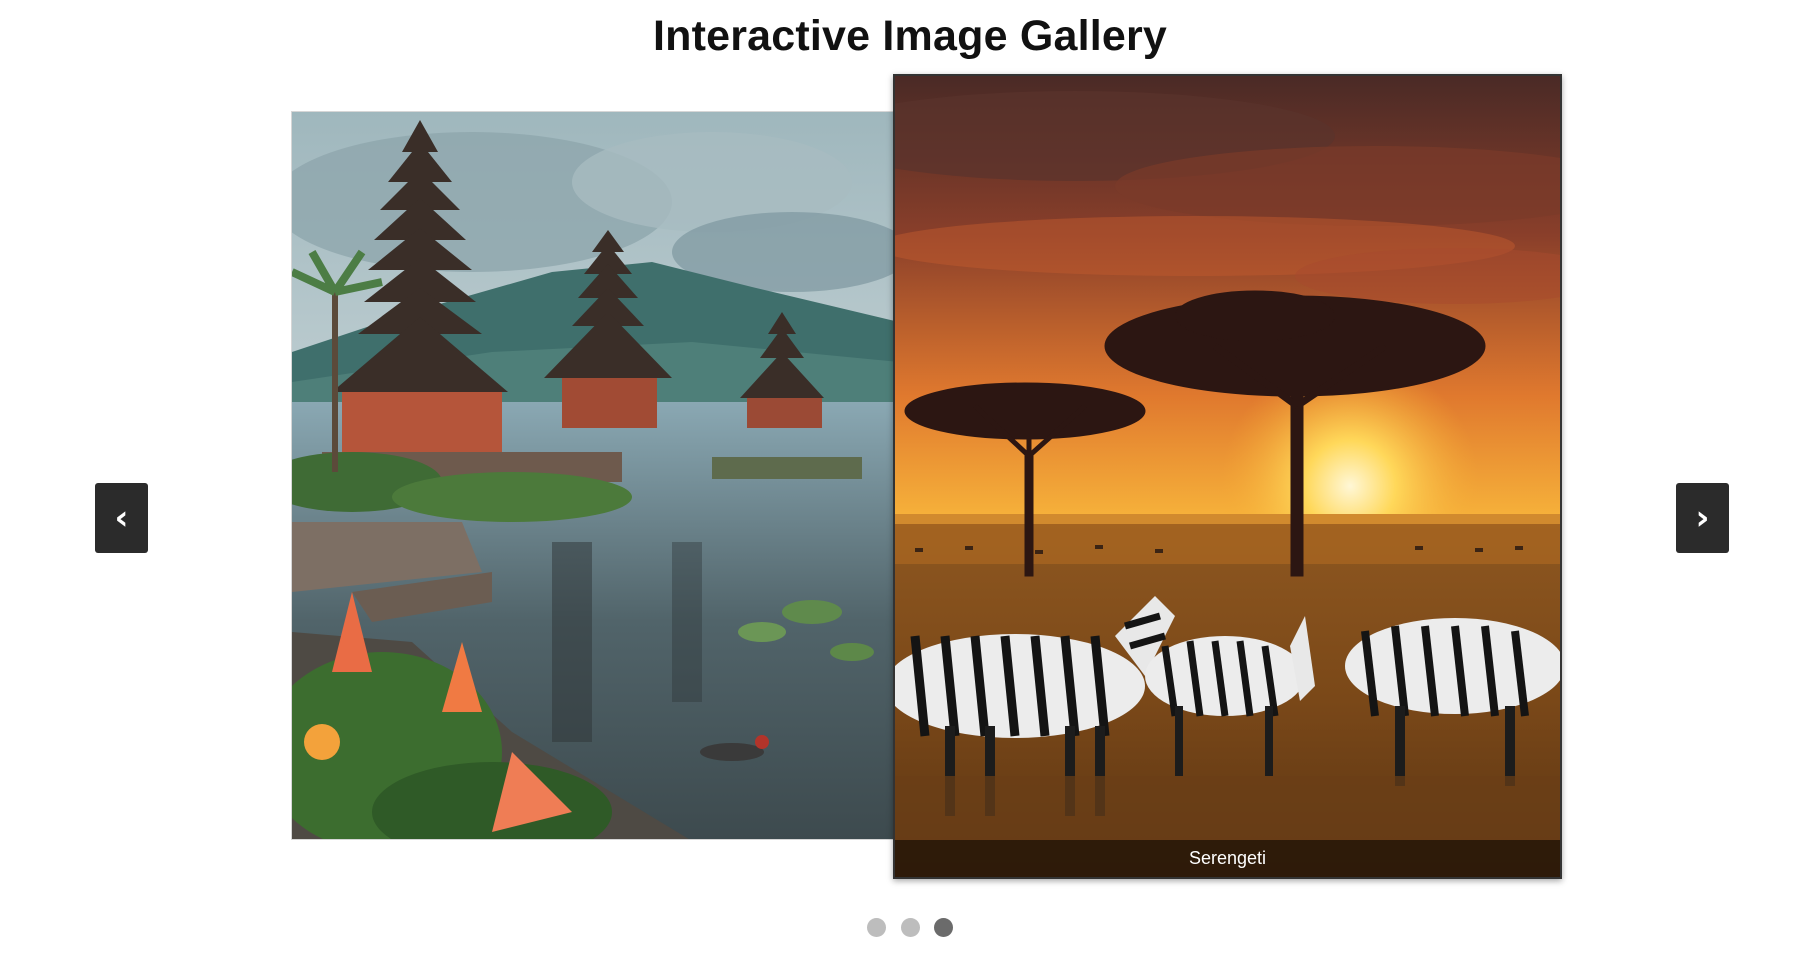 This screenshot has height=959, width=1820. I want to click on slide-caption: Serengeti, so click(1227, 858).